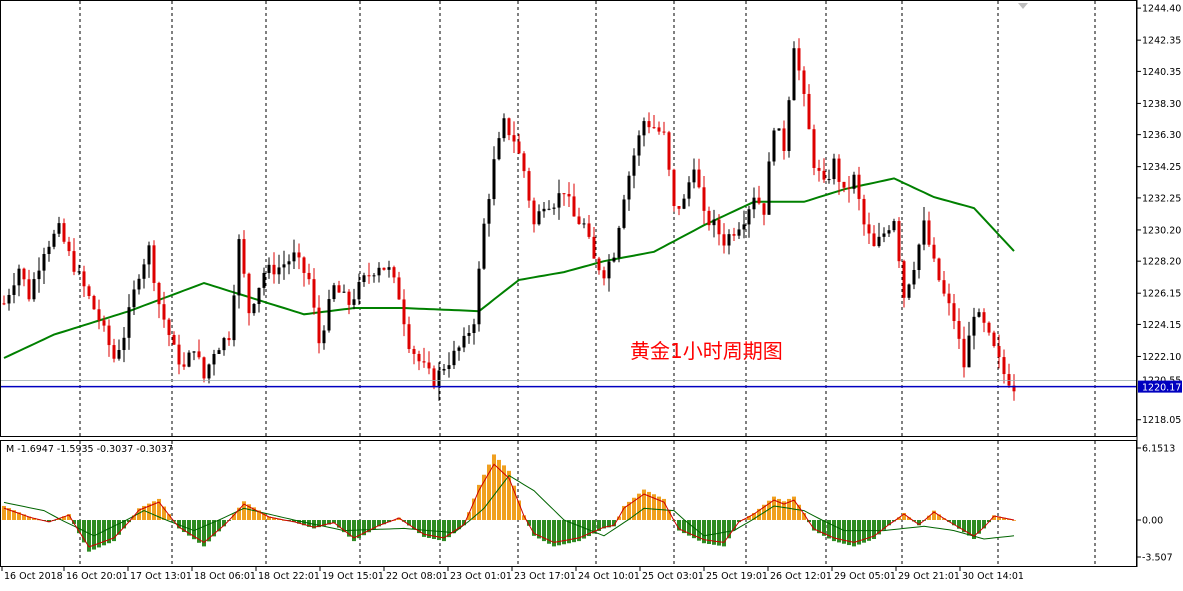  Describe the element at coordinates (1161, 294) in the screenshot. I see `y-tick-label: 1226.15` at that location.